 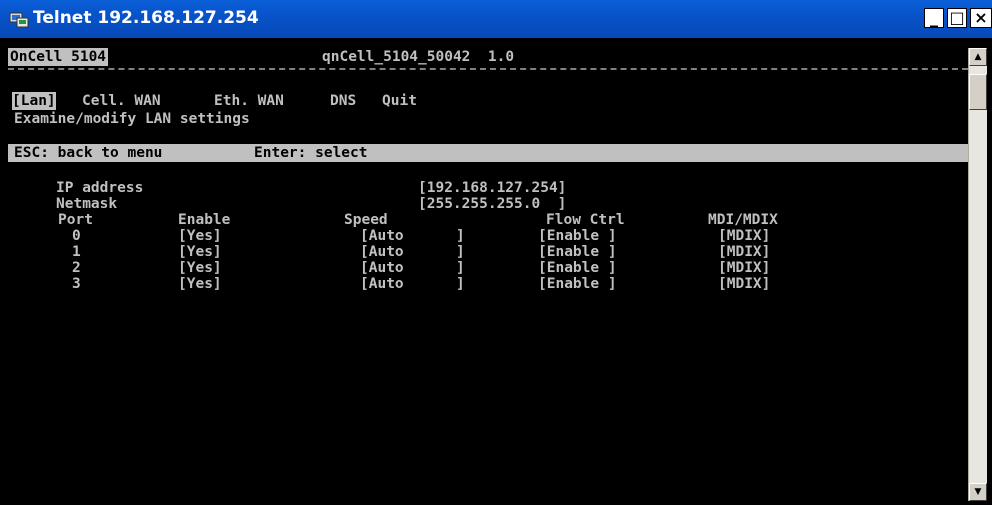 I want to click on up-arrow-icon: ▲, so click(x=978, y=57).